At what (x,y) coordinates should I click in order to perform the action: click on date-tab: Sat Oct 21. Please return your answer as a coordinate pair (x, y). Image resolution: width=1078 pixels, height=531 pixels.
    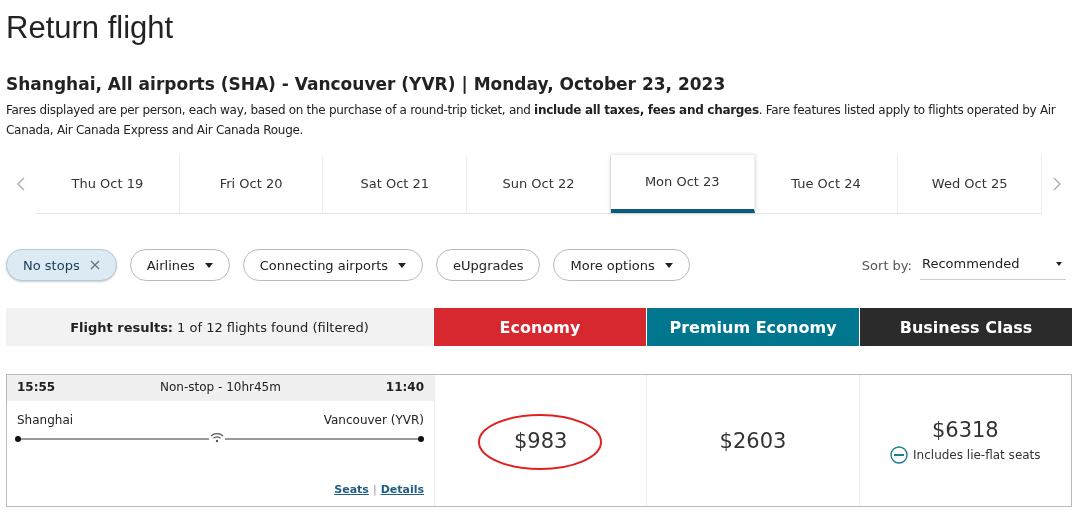
    Looking at the image, I should click on (395, 183).